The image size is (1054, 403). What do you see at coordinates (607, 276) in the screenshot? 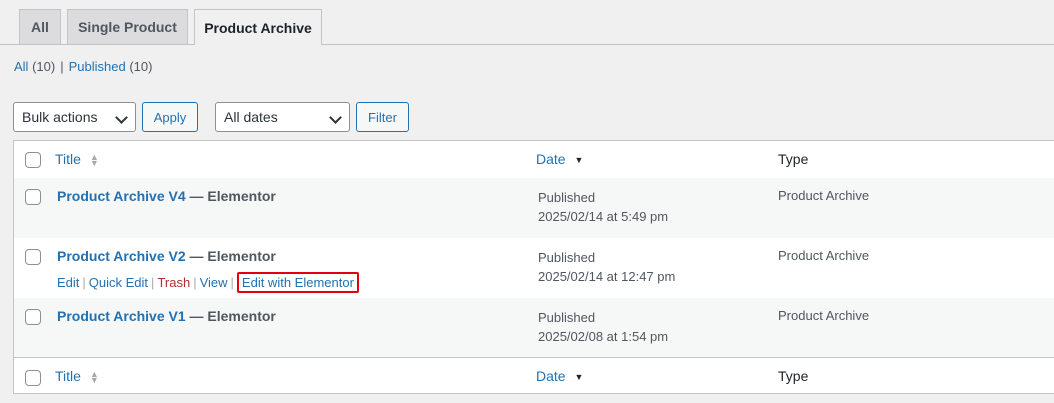
I see `row-date-value: 2025/02/14 at 12:47 pm` at bounding box center [607, 276].